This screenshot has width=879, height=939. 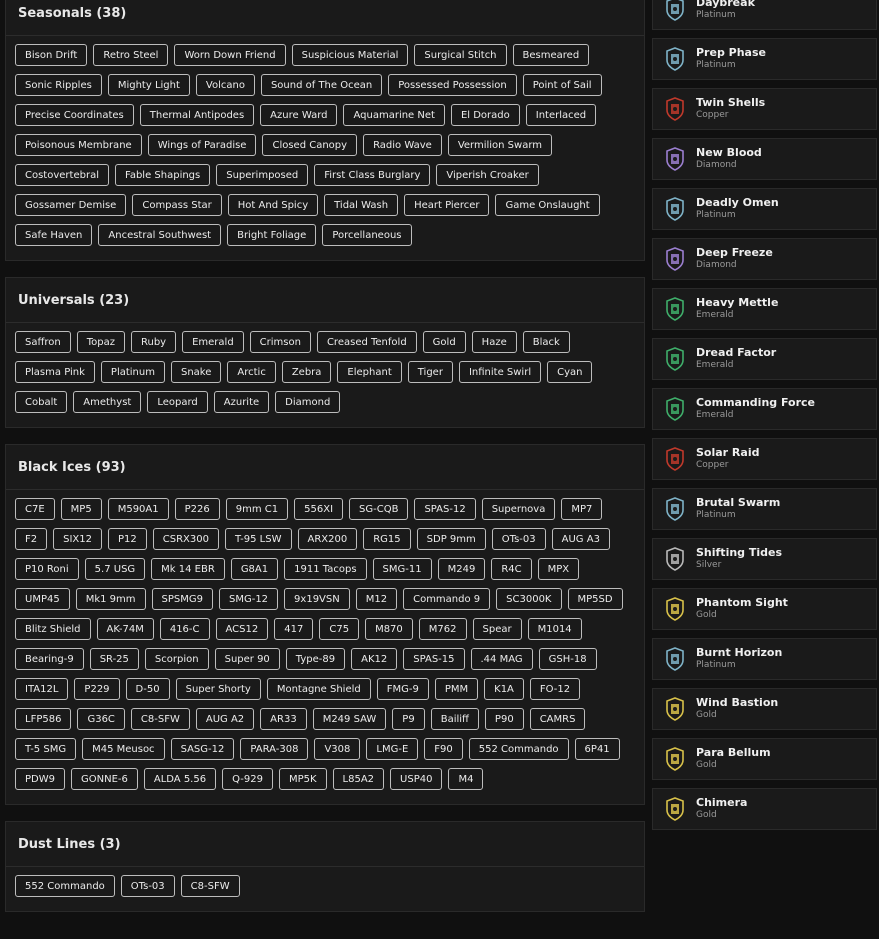 I want to click on item-chip: G8A1, so click(x=254, y=569).